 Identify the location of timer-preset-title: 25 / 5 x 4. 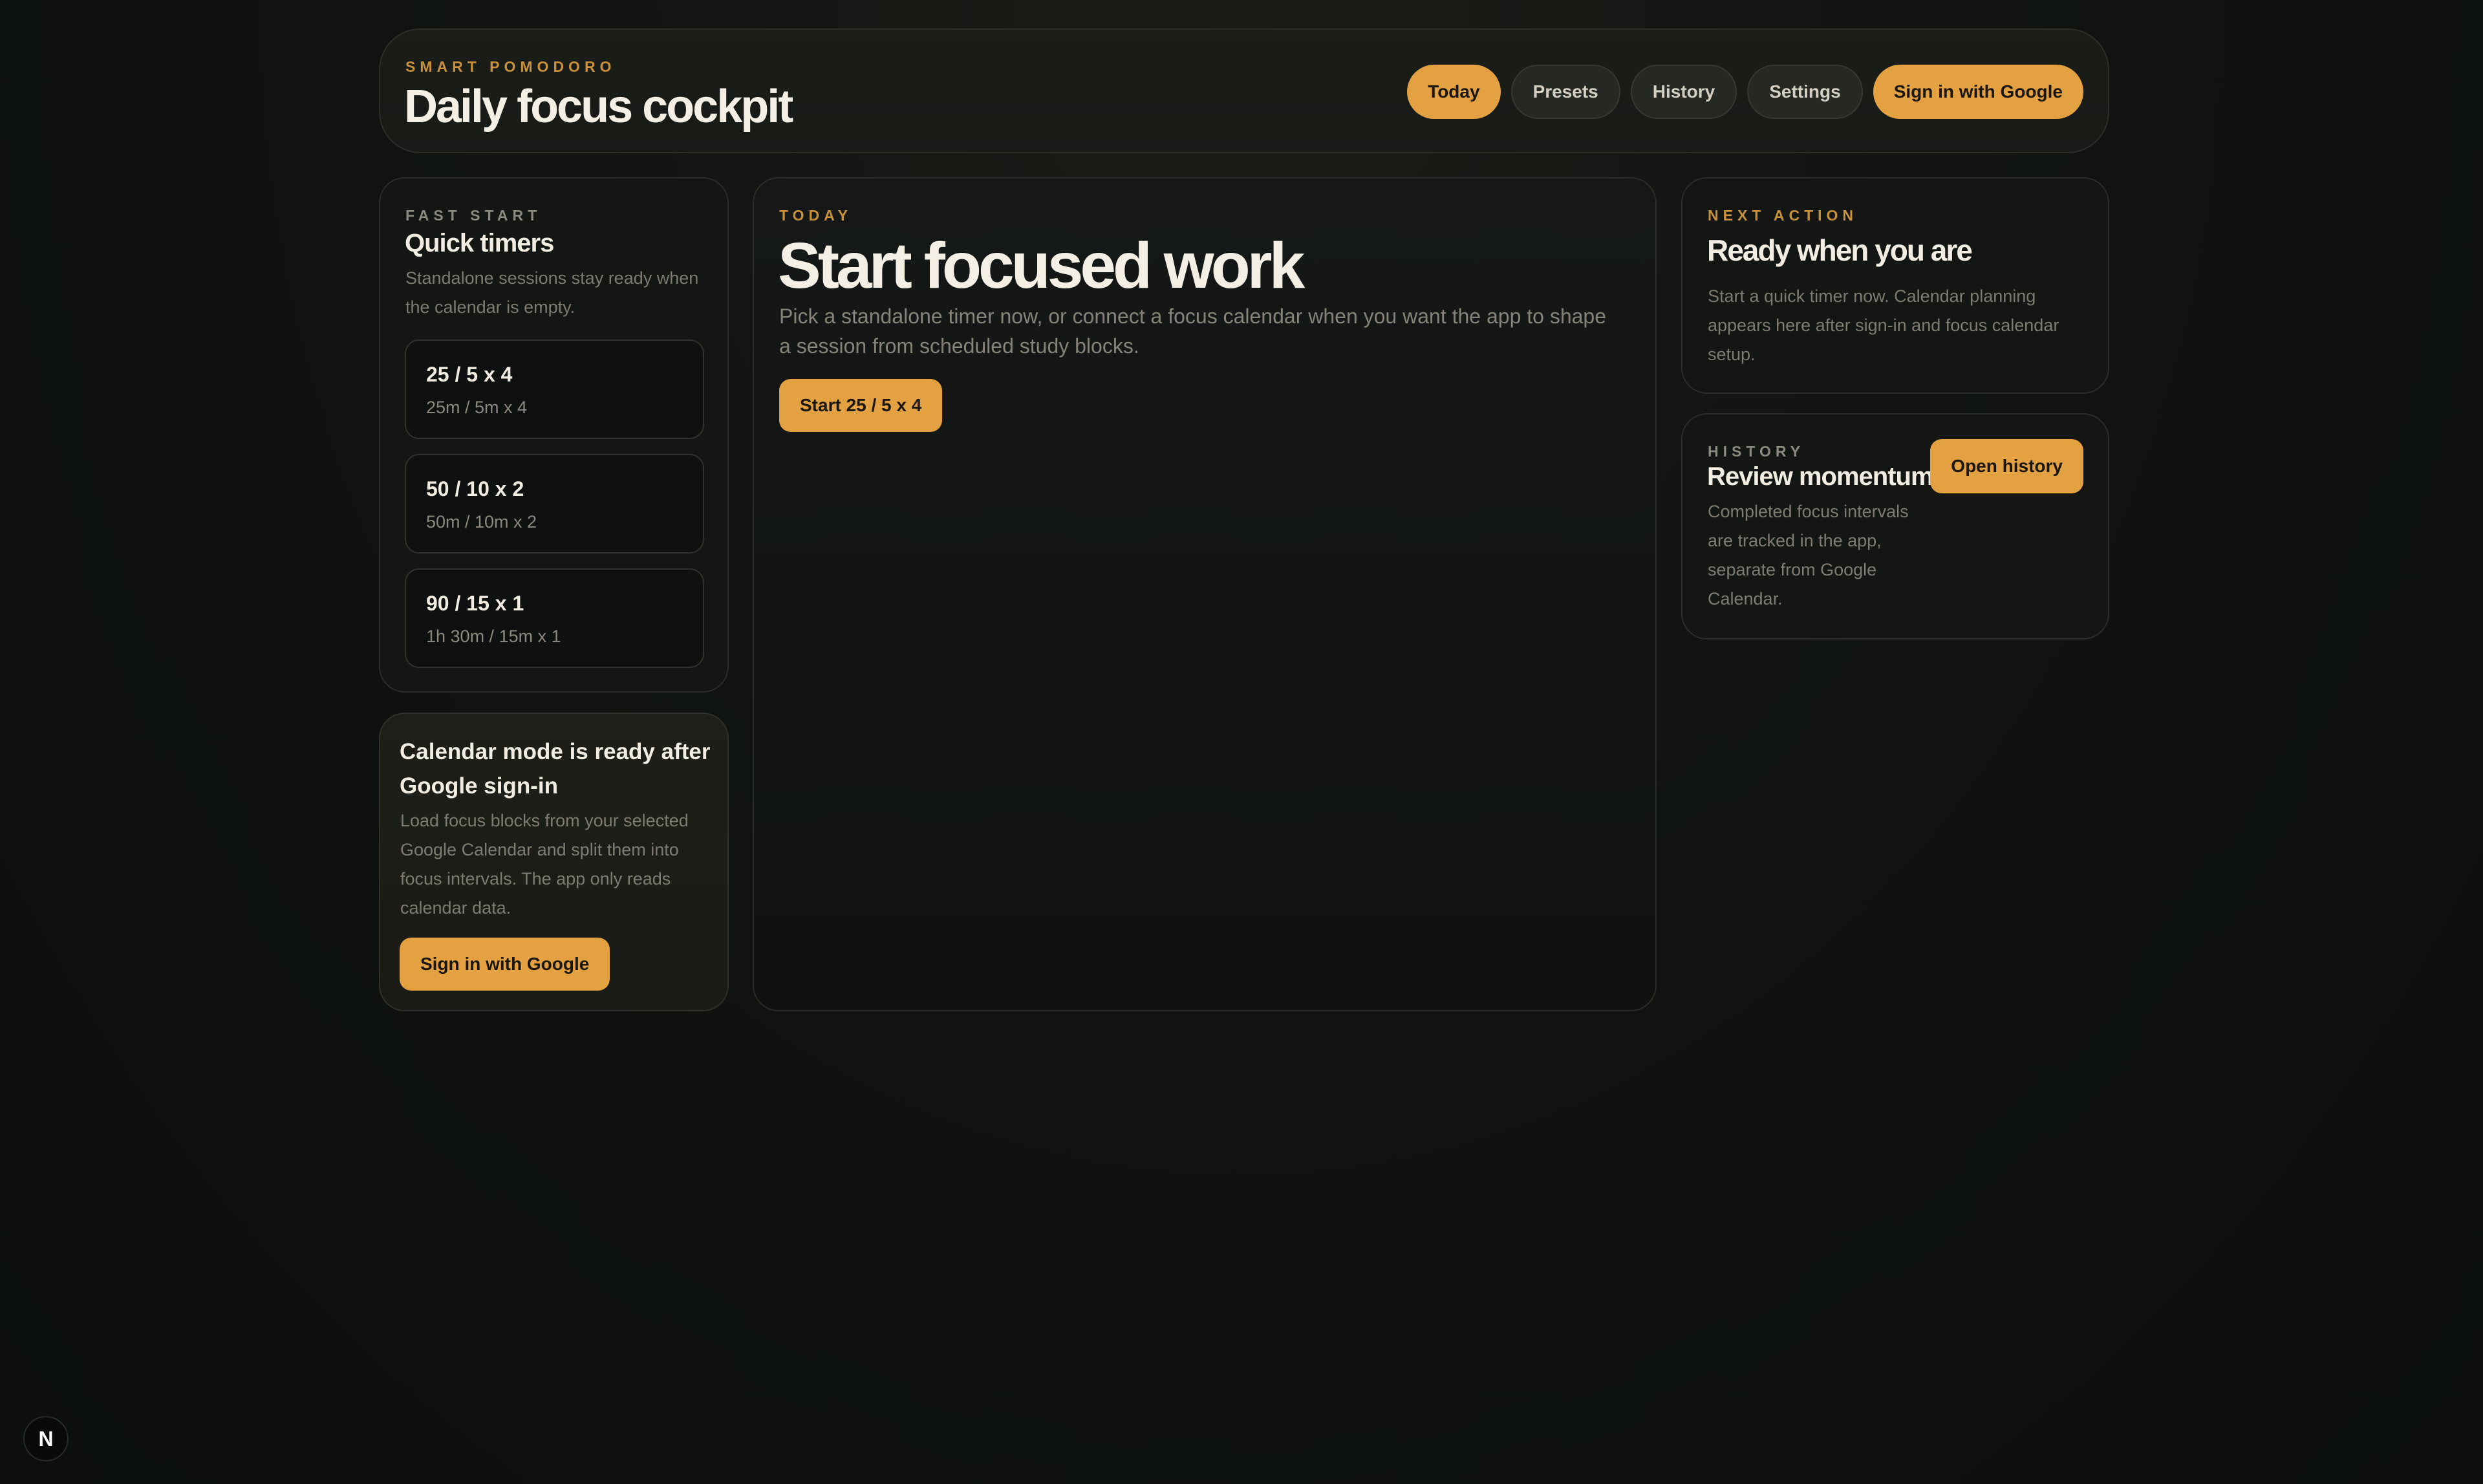
(469, 374).